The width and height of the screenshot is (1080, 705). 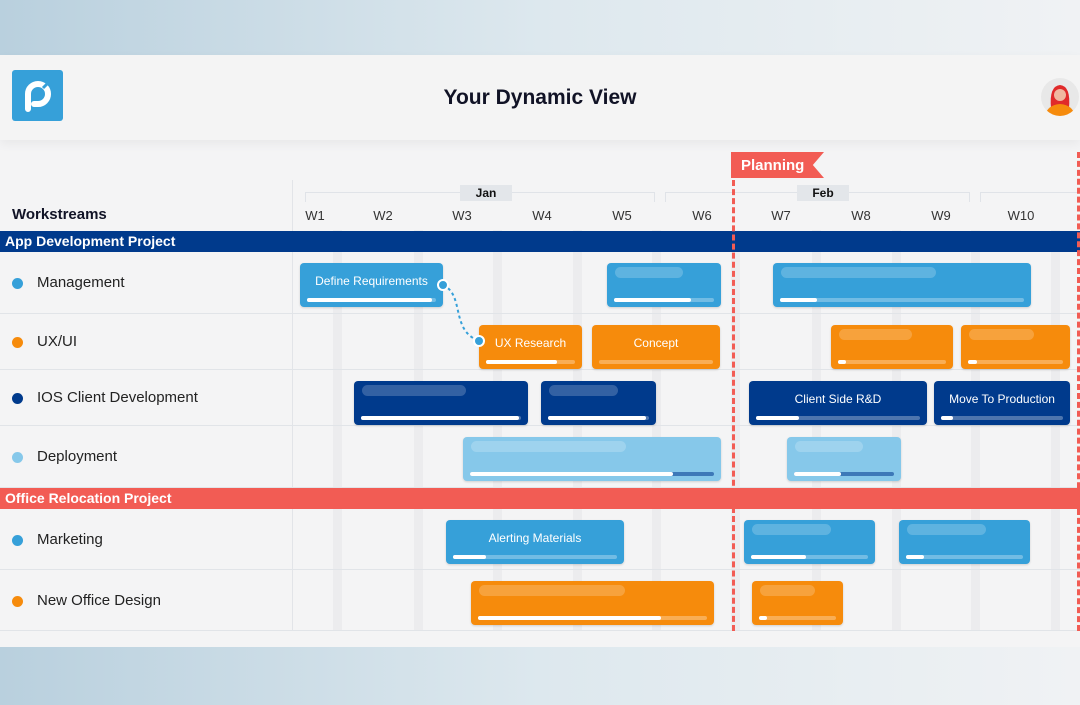 I want to click on task-bar: Concept, so click(x=656, y=347).